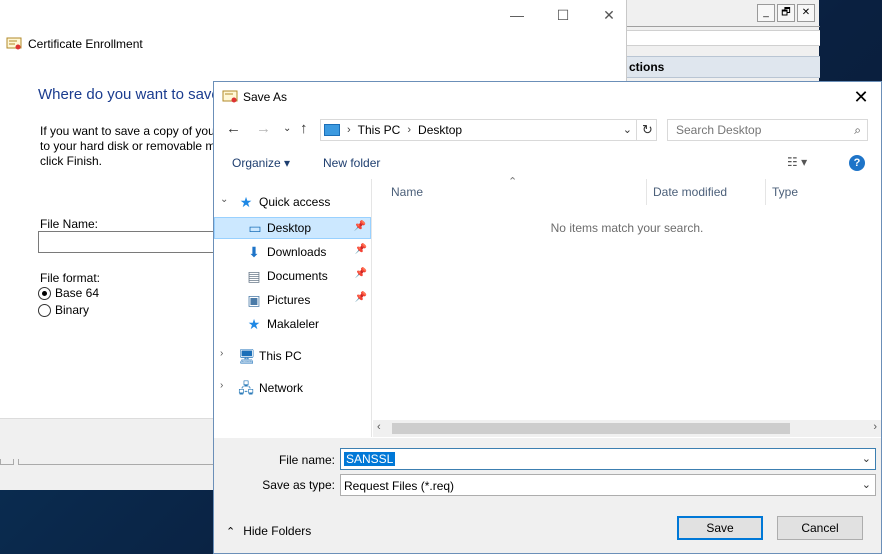 Image resolution: width=882 pixels, height=554 pixels. I want to click on hide-folders-button: ⌃ Hide Folders, so click(268, 531).